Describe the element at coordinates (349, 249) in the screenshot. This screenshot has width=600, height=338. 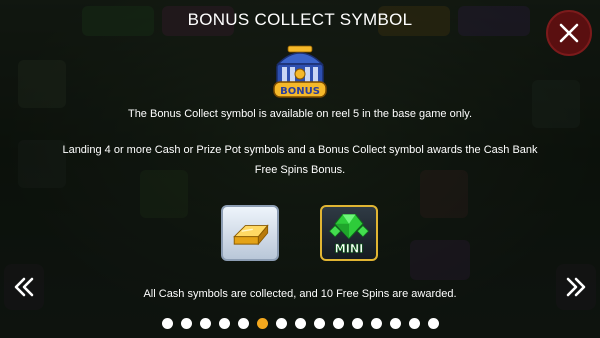
I see `mini-label: MINI` at that location.